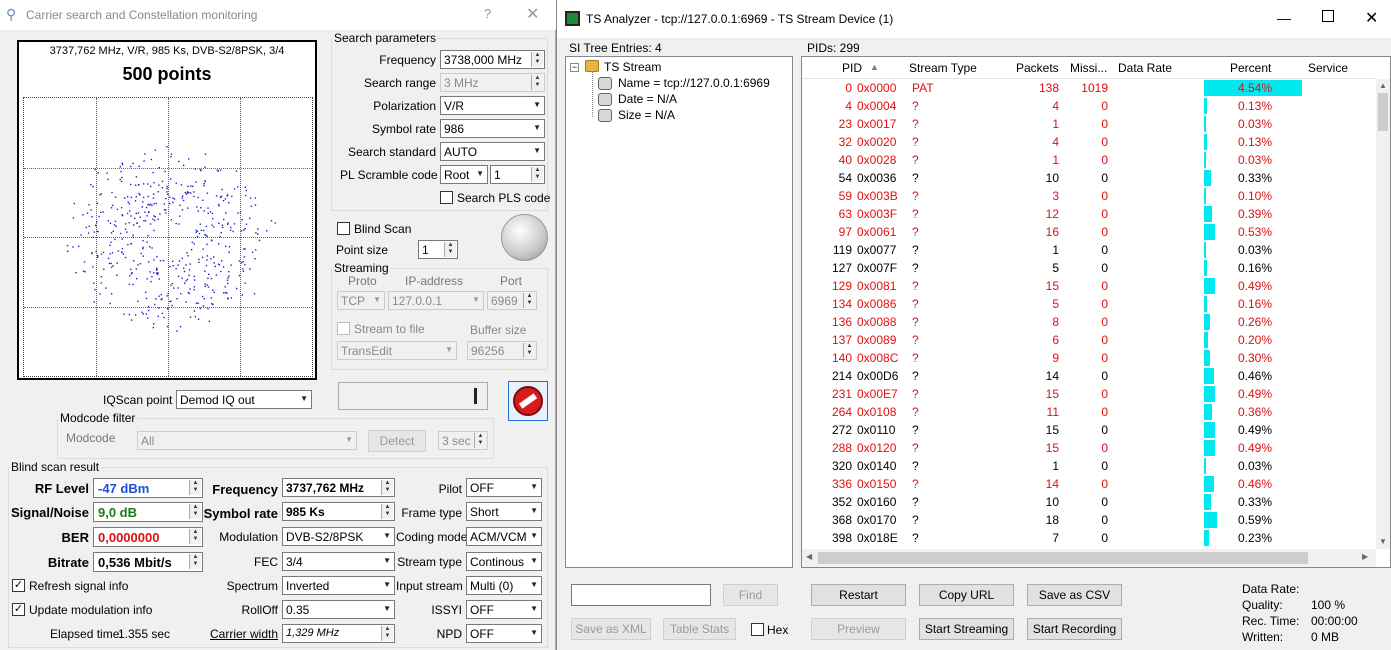 This screenshot has width=1391, height=650. I want to click on table-row: 140 0x008C? 9 0 0.30%, so click(1089, 358).